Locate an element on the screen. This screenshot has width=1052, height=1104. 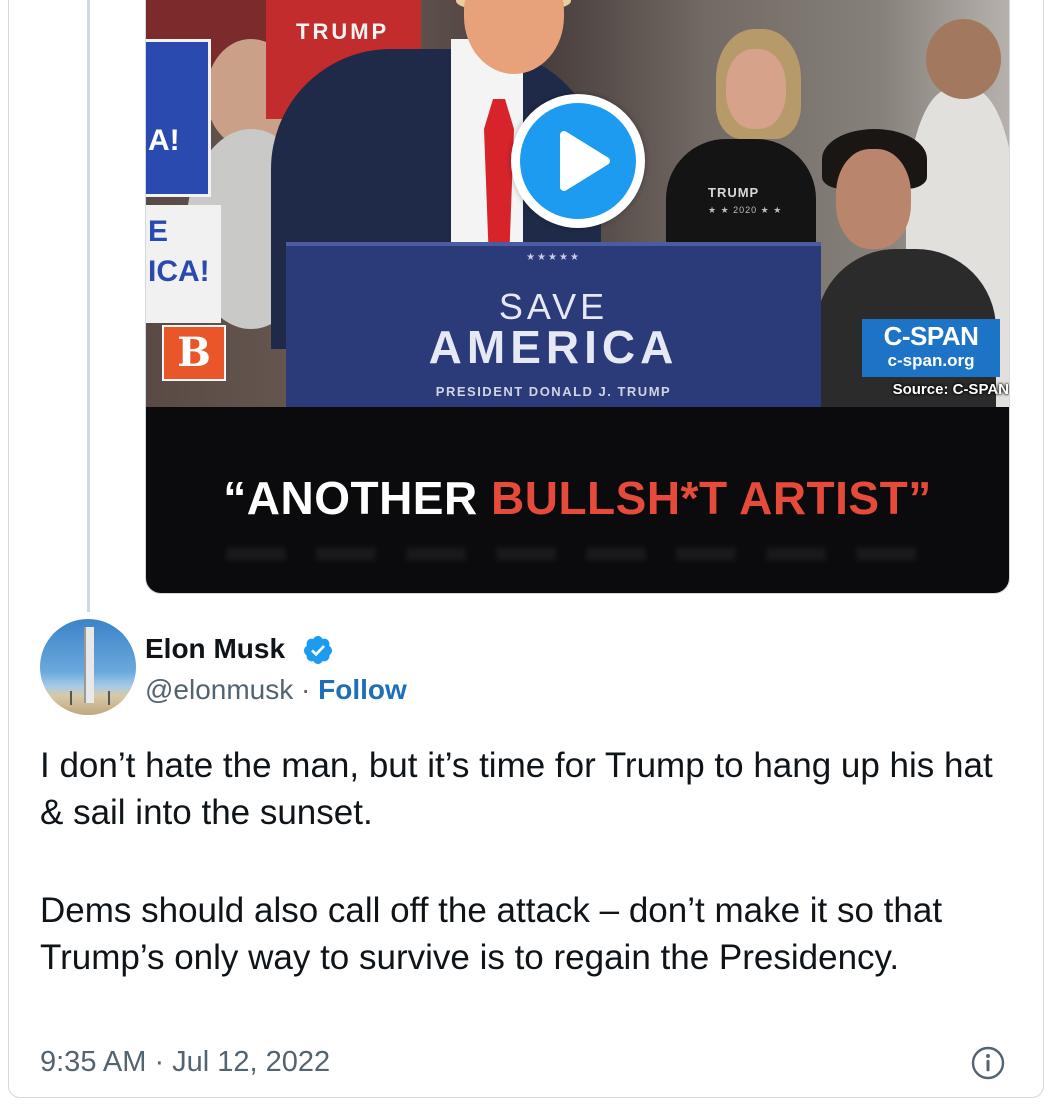
cspan-logo: C-SPAN c-span.org is located at coordinates (931, 348).